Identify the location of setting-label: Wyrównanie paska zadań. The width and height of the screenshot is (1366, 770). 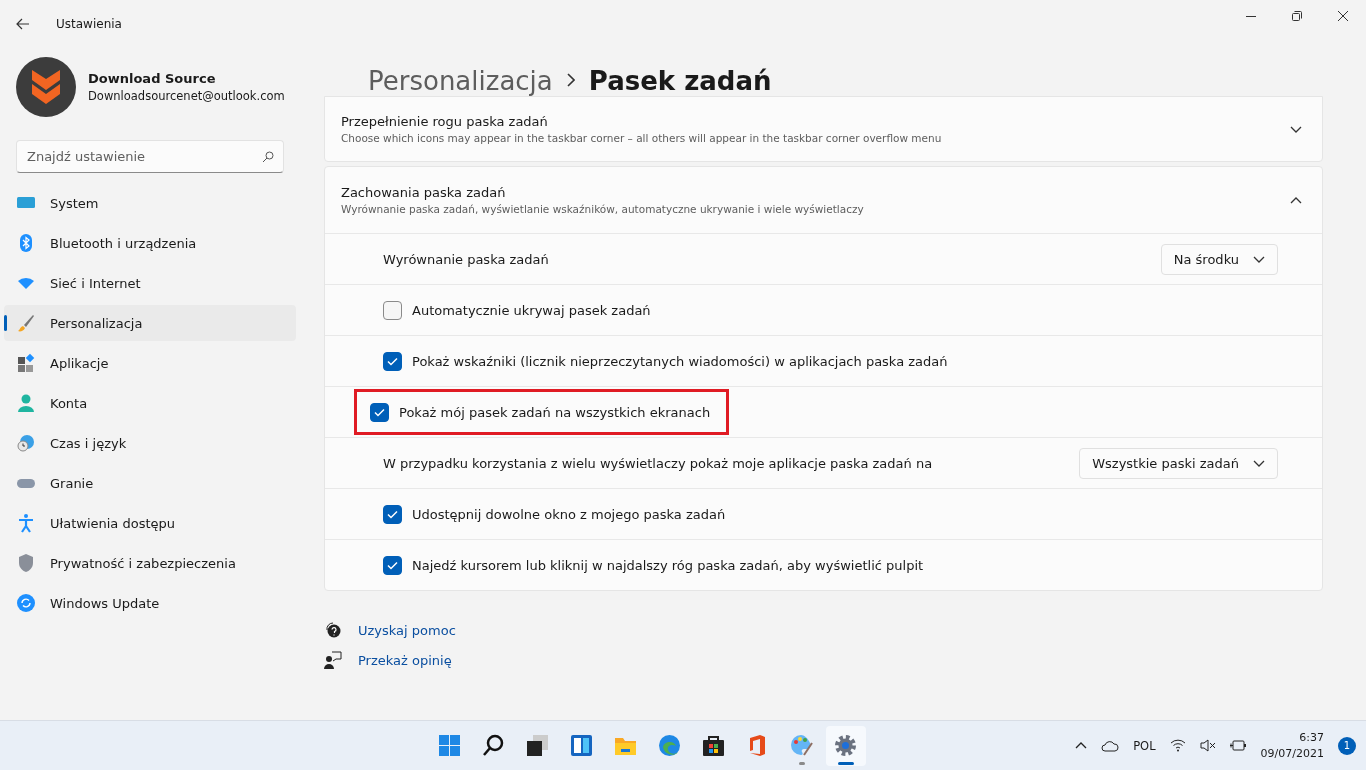
(466, 259).